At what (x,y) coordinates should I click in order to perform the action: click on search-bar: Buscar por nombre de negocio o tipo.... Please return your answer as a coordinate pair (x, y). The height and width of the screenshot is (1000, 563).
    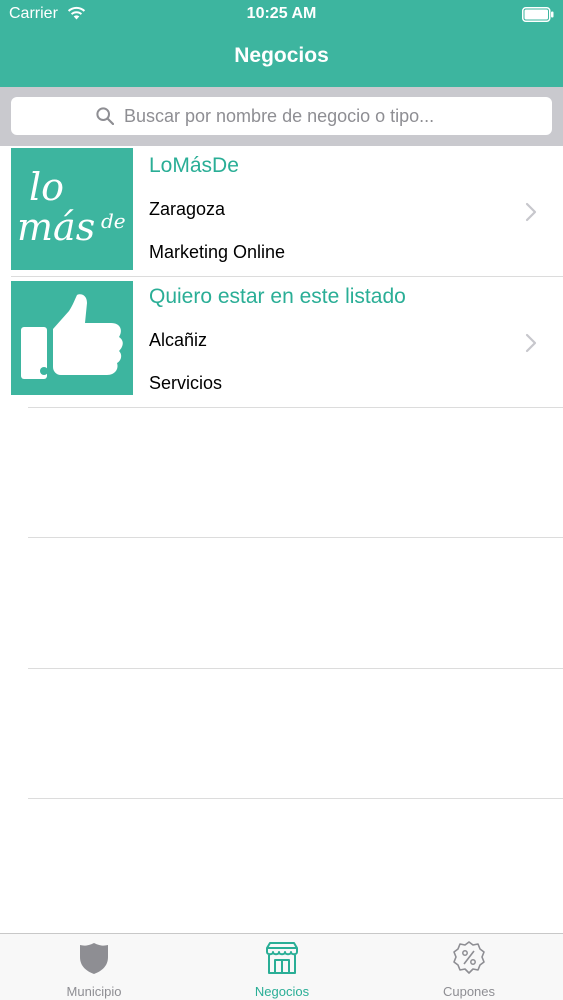
    Looking at the image, I should click on (281, 116).